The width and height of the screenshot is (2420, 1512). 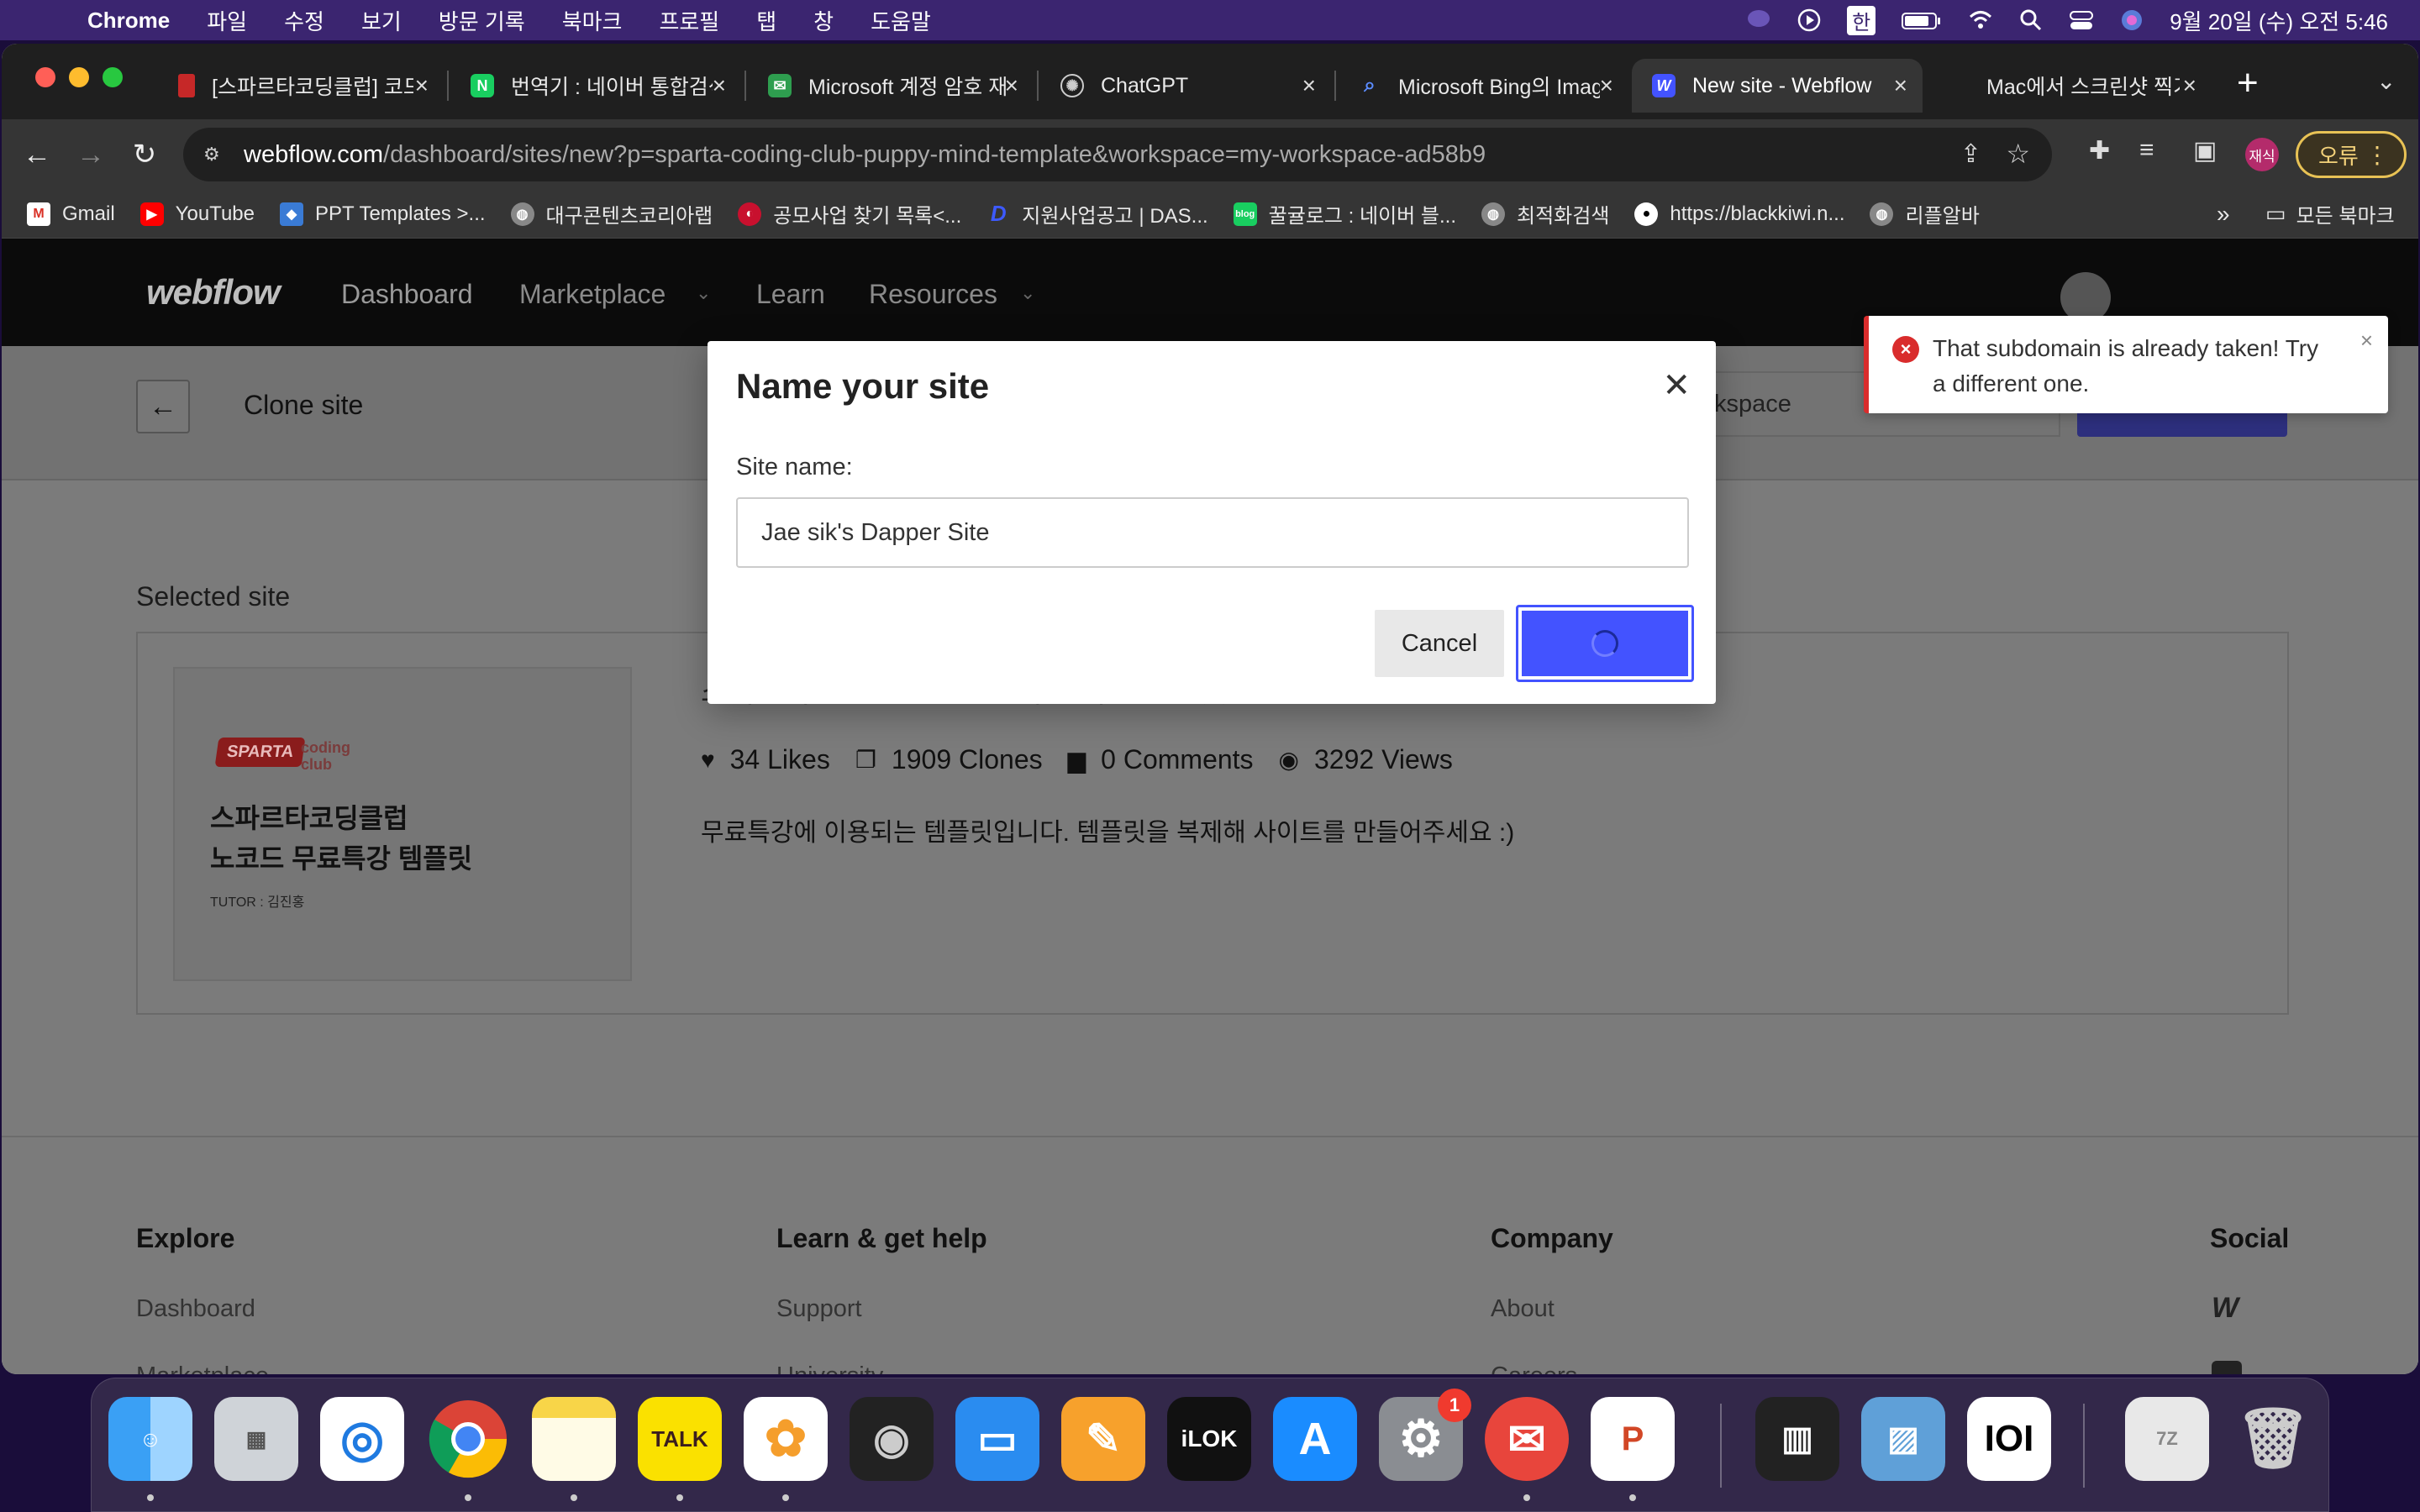 What do you see at coordinates (1534, 1368) in the screenshot?
I see `footer-link-careers: Careers` at bounding box center [1534, 1368].